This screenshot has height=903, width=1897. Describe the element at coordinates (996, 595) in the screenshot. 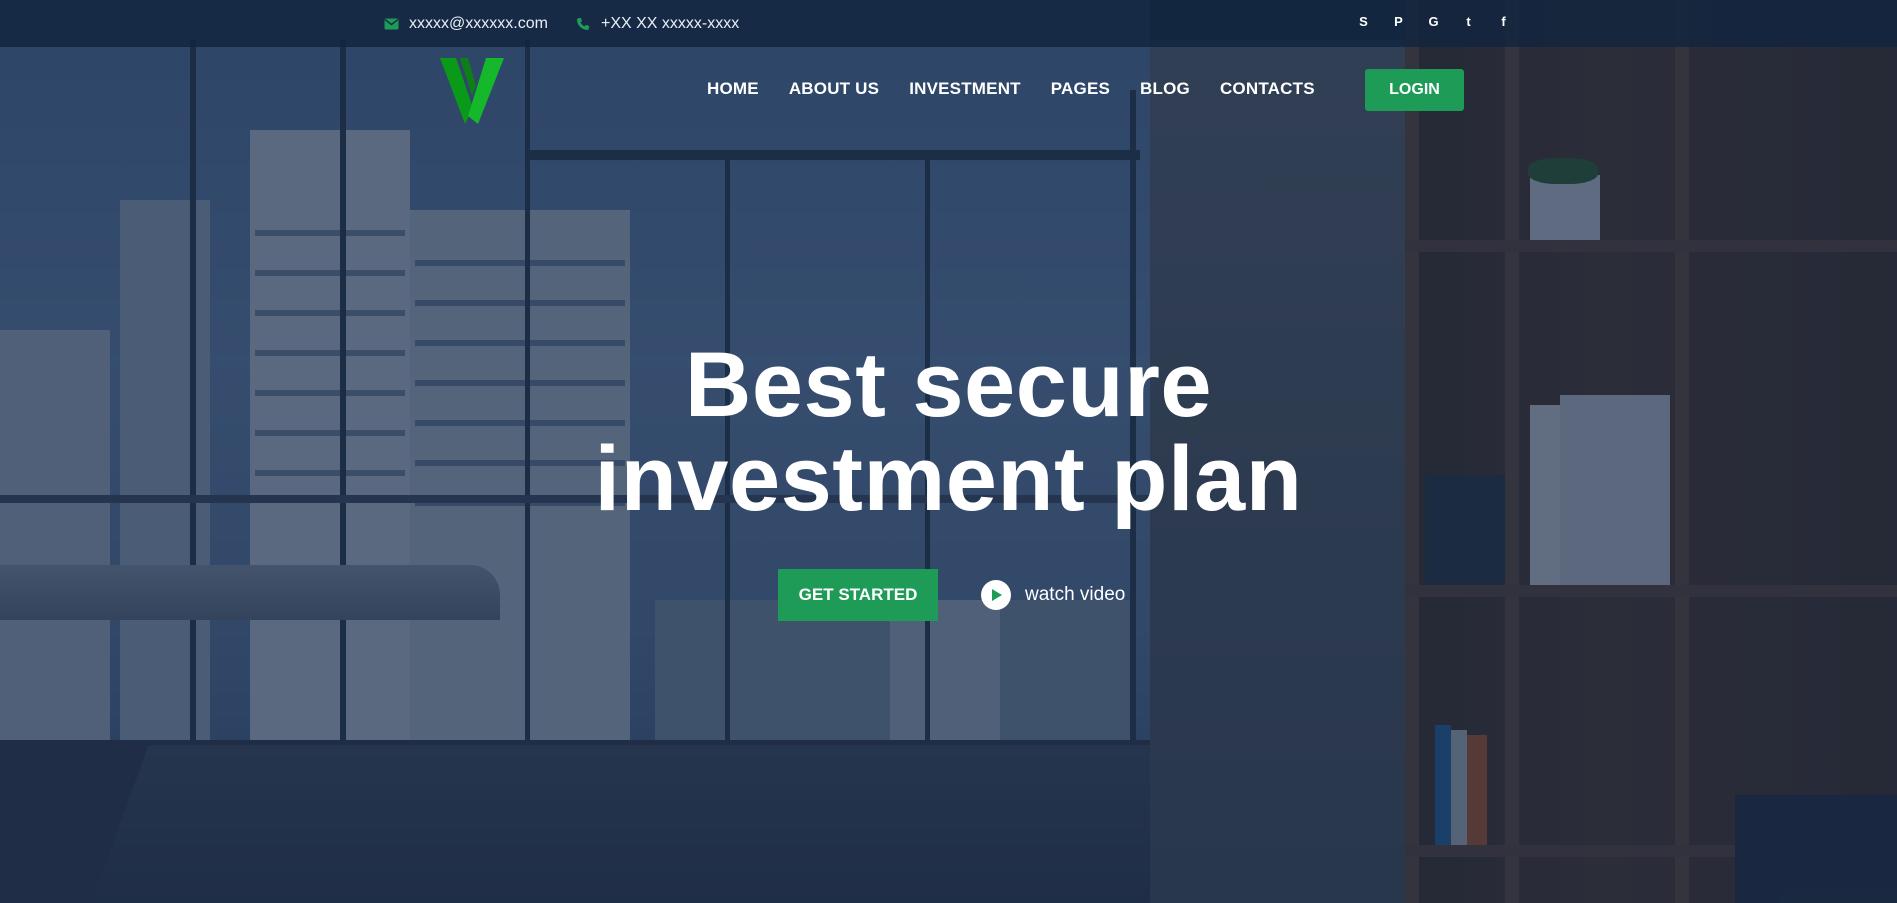

I see `play-icon` at that location.